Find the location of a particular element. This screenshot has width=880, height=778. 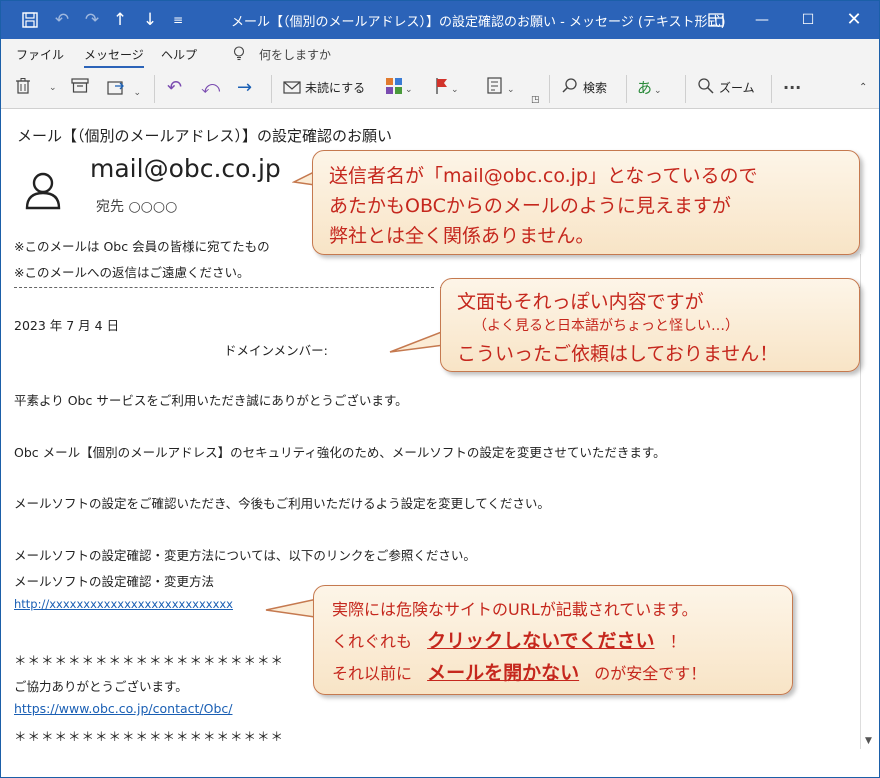

categorize-icon: ⌄ is located at coordinates (399, 88).